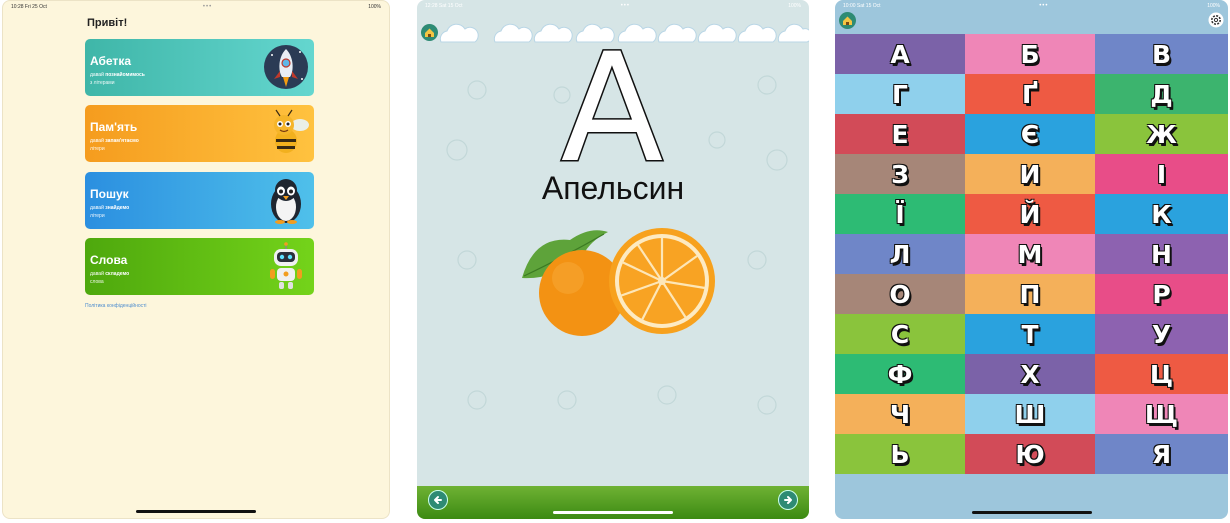 The height and width of the screenshot is (523, 1230). I want to click on word-label: Апельсин, so click(613, 188).